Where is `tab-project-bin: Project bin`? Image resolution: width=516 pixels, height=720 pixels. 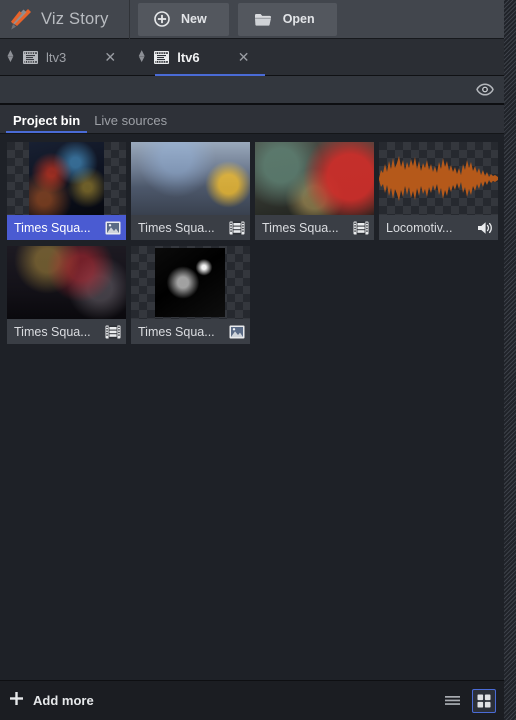
tab-project-bin: Project bin is located at coordinates (47, 123).